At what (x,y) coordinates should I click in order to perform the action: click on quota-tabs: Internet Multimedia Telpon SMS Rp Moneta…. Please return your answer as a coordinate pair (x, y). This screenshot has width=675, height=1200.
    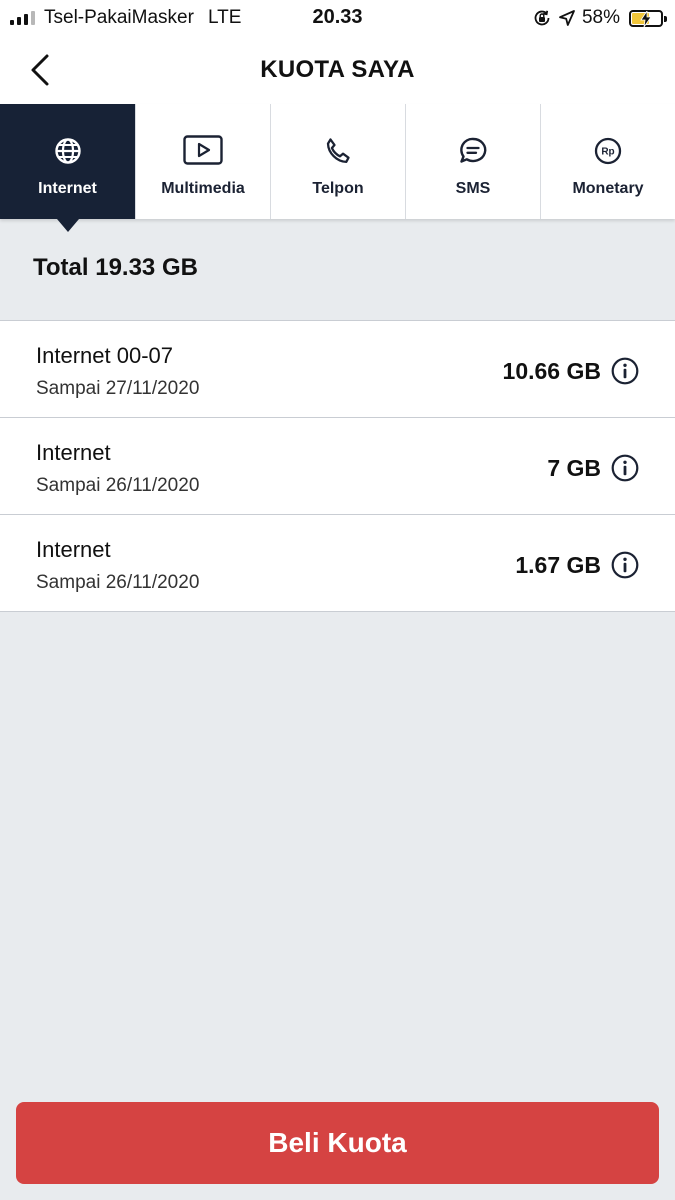
    Looking at the image, I should click on (337, 168).